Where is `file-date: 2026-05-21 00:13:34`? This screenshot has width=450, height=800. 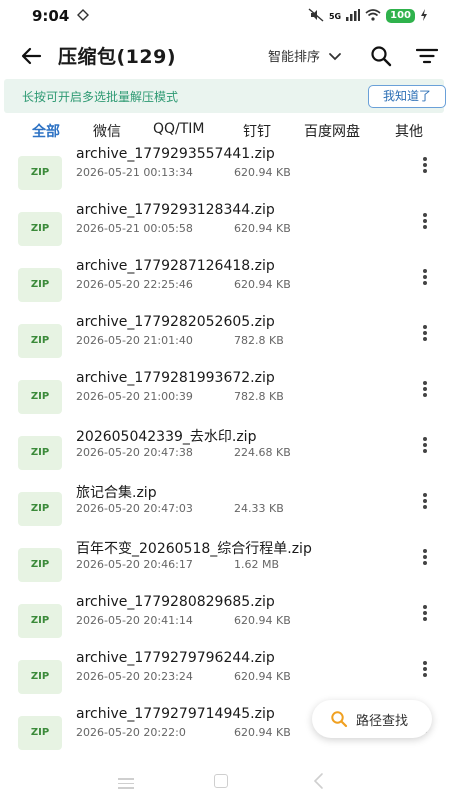 file-date: 2026-05-21 00:13:34 is located at coordinates (134, 172).